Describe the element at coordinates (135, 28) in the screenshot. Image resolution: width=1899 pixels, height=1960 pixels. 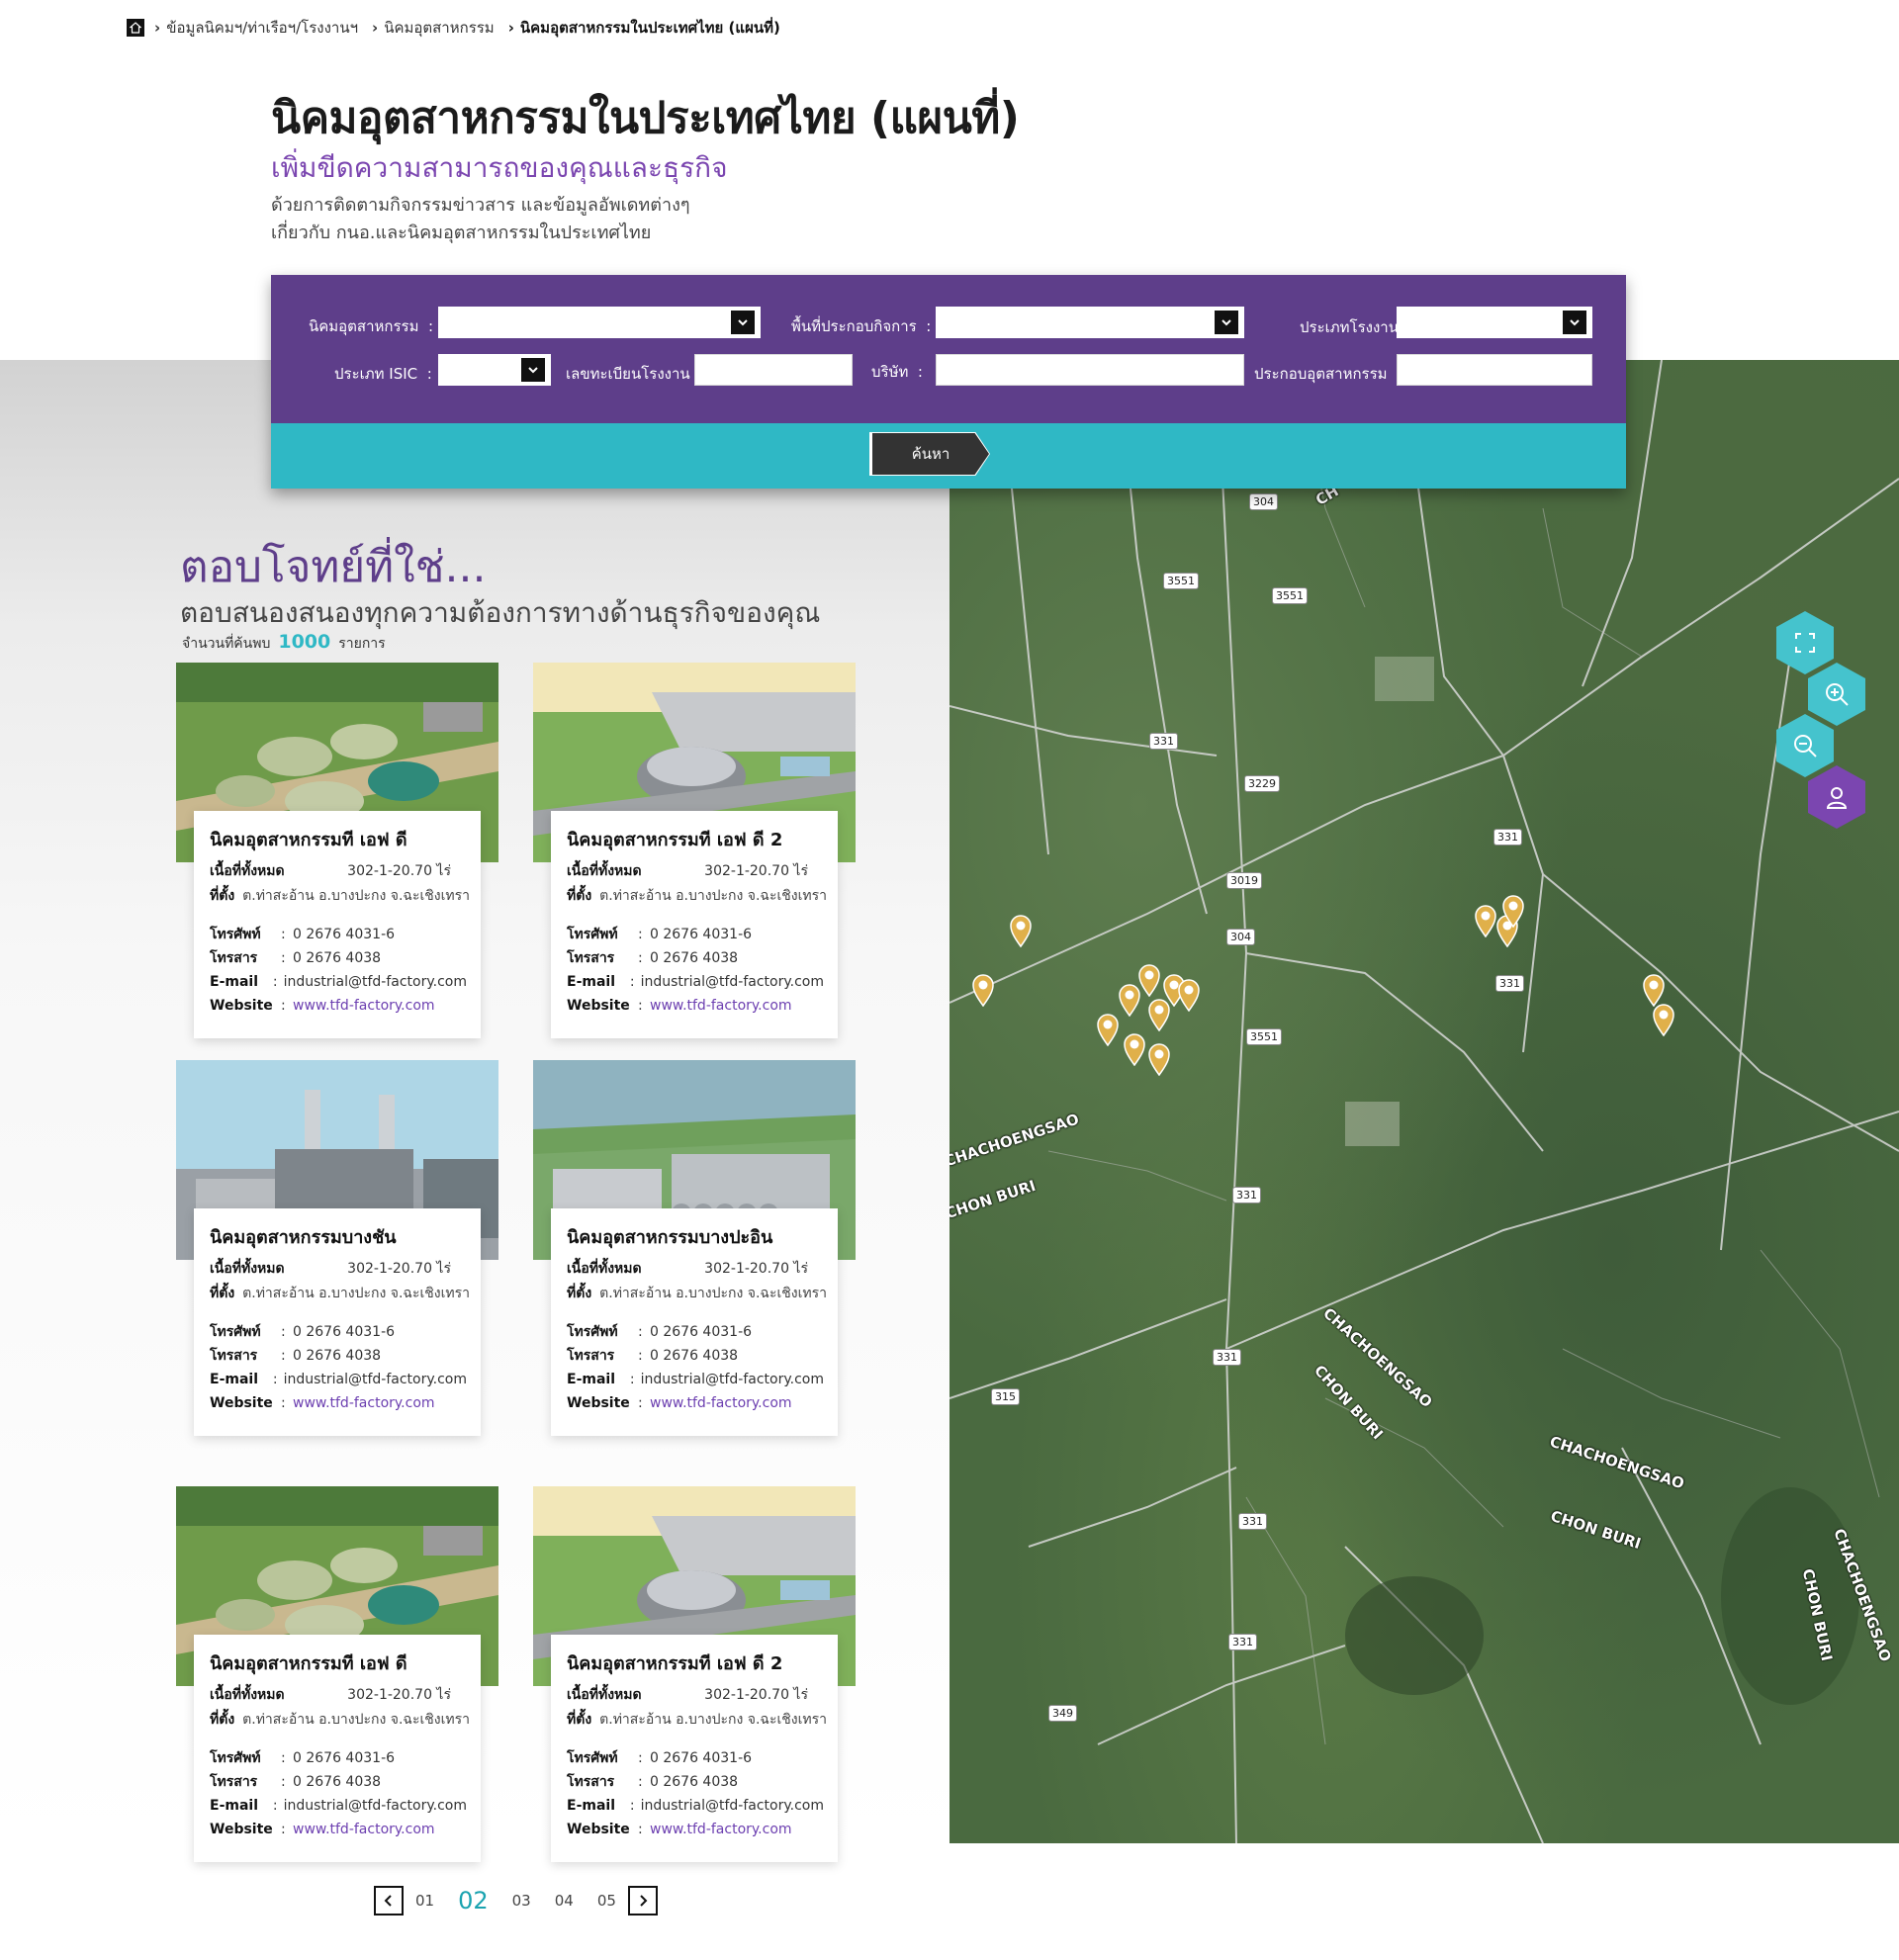
I see `home-icon` at that location.